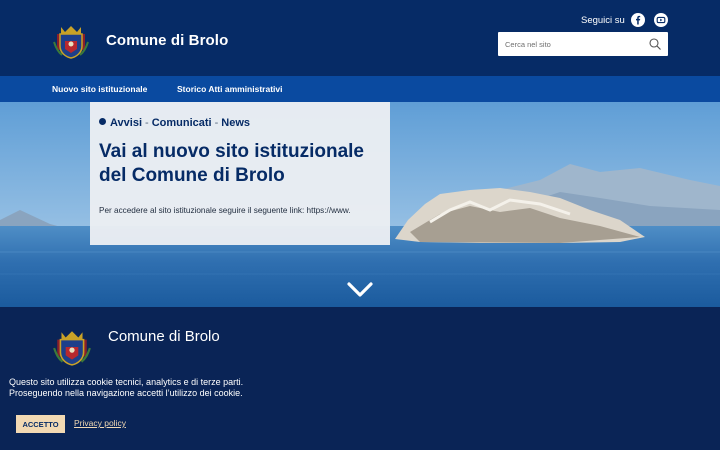 The height and width of the screenshot is (450, 720). What do you see at coordinates (638, 20) in the screenshot?
I see `facebook-icon` at bounding box center [638, 20].